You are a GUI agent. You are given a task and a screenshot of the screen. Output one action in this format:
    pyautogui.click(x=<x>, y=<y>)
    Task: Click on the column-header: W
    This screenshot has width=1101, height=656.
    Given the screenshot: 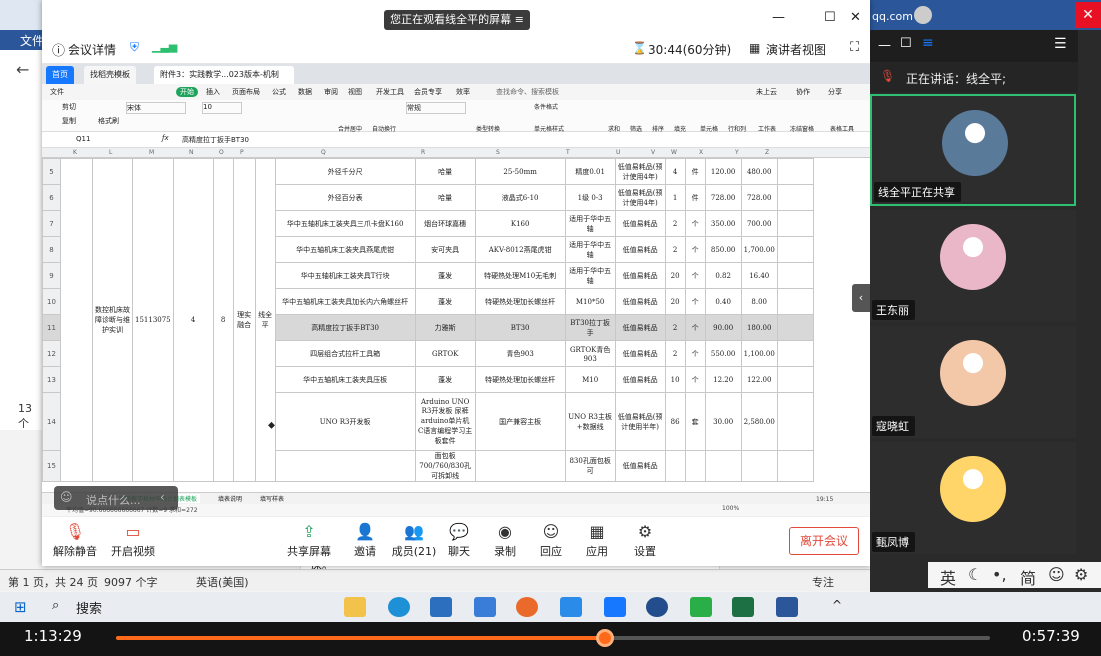 What is the action you would take?
    pyautogui.click(x=674, y=152)
    